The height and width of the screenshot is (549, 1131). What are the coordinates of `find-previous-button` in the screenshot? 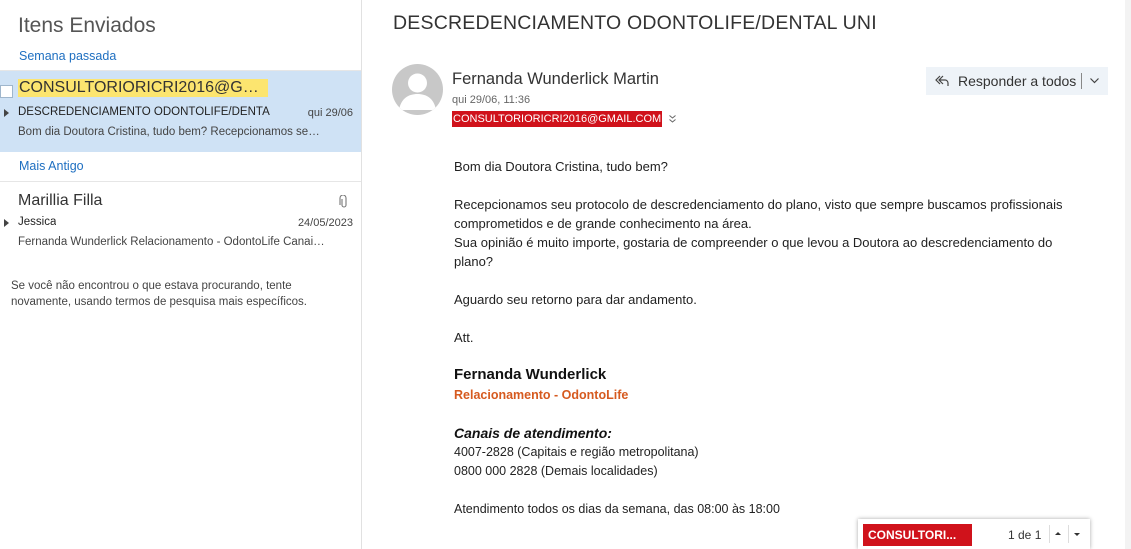 It's located at (1057, 534).